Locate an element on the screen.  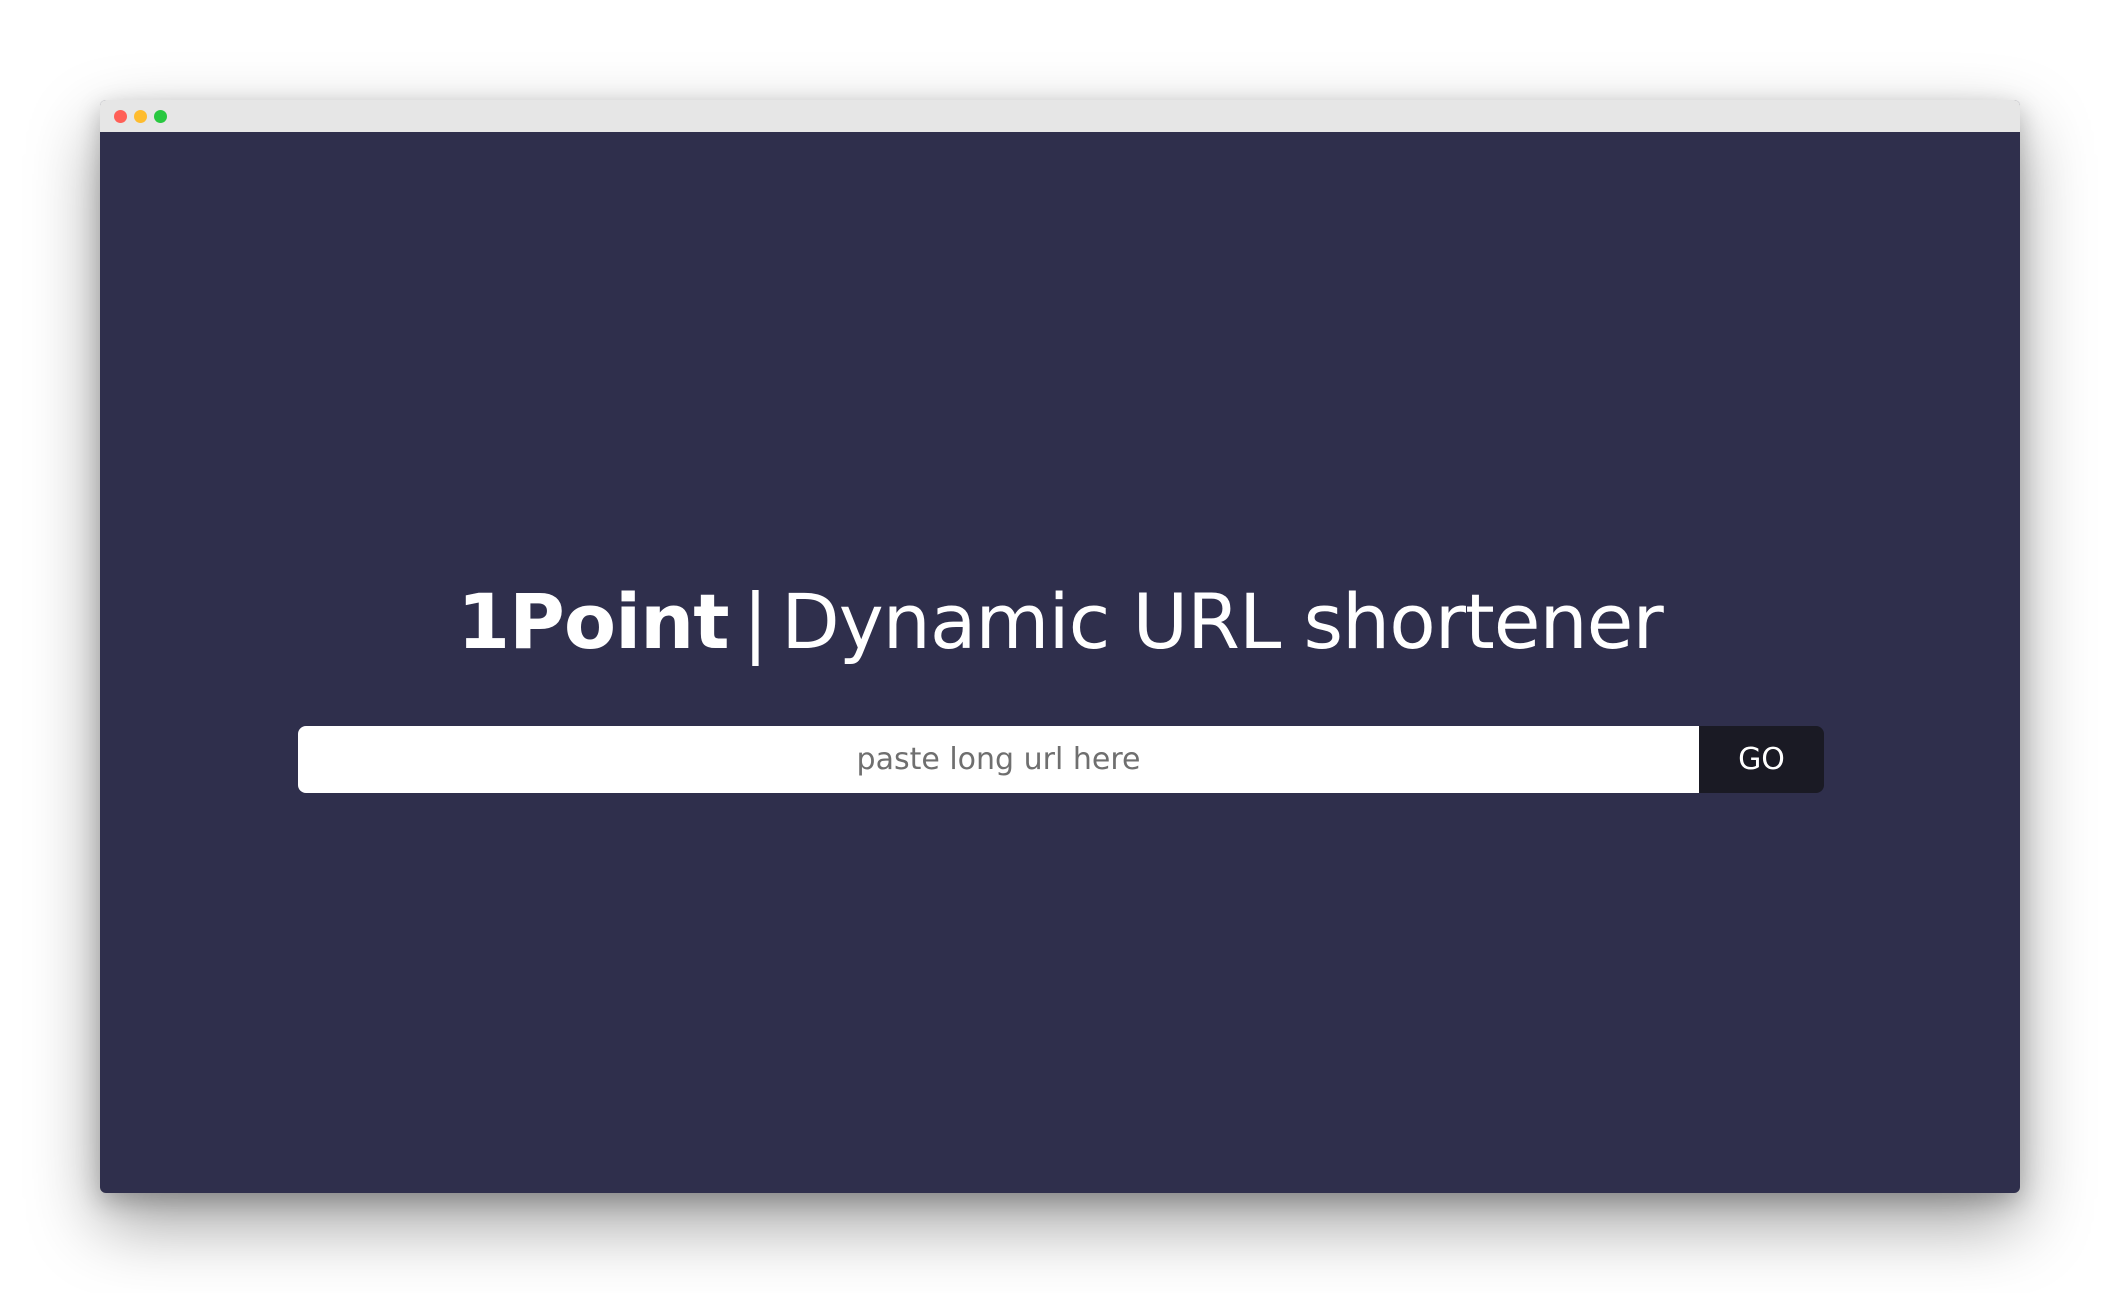
tagline: Dynamic URL shortener is located at coordinates (1222, 621).